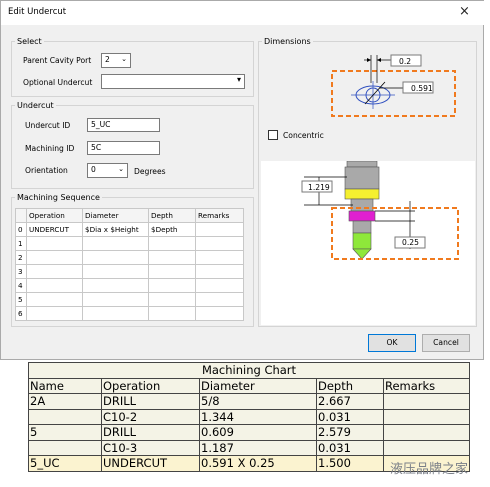  I want to click on table-row: 4, so click(129, 285).